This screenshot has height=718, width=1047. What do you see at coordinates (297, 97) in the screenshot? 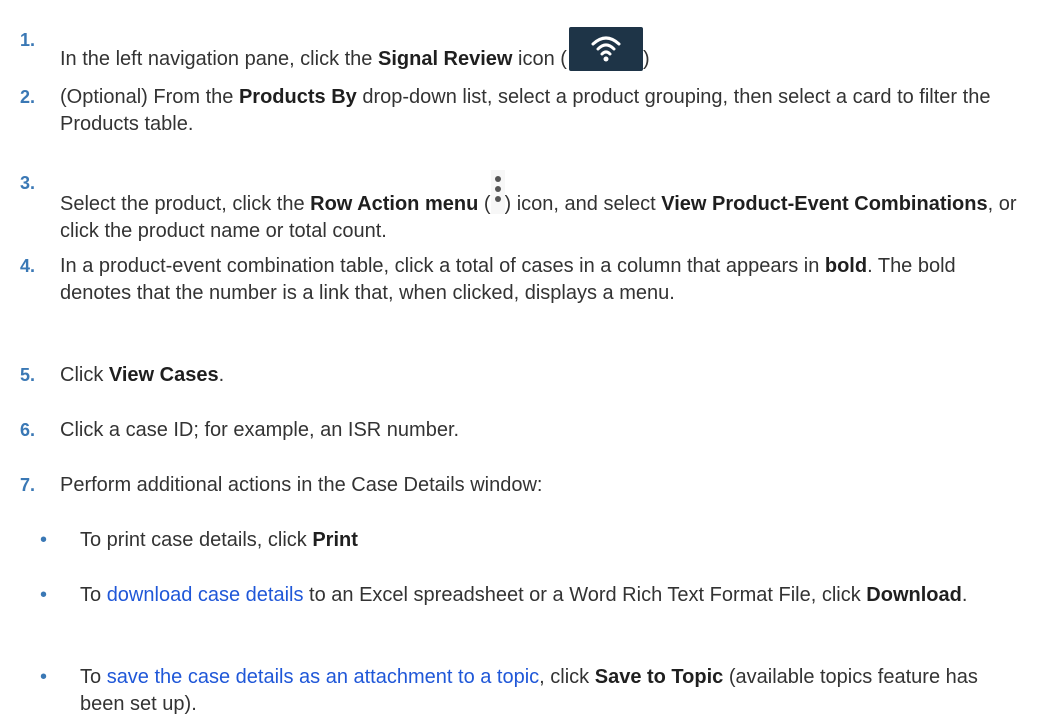
I see `products-by-label: Products By` at bounding box center [297, 97].